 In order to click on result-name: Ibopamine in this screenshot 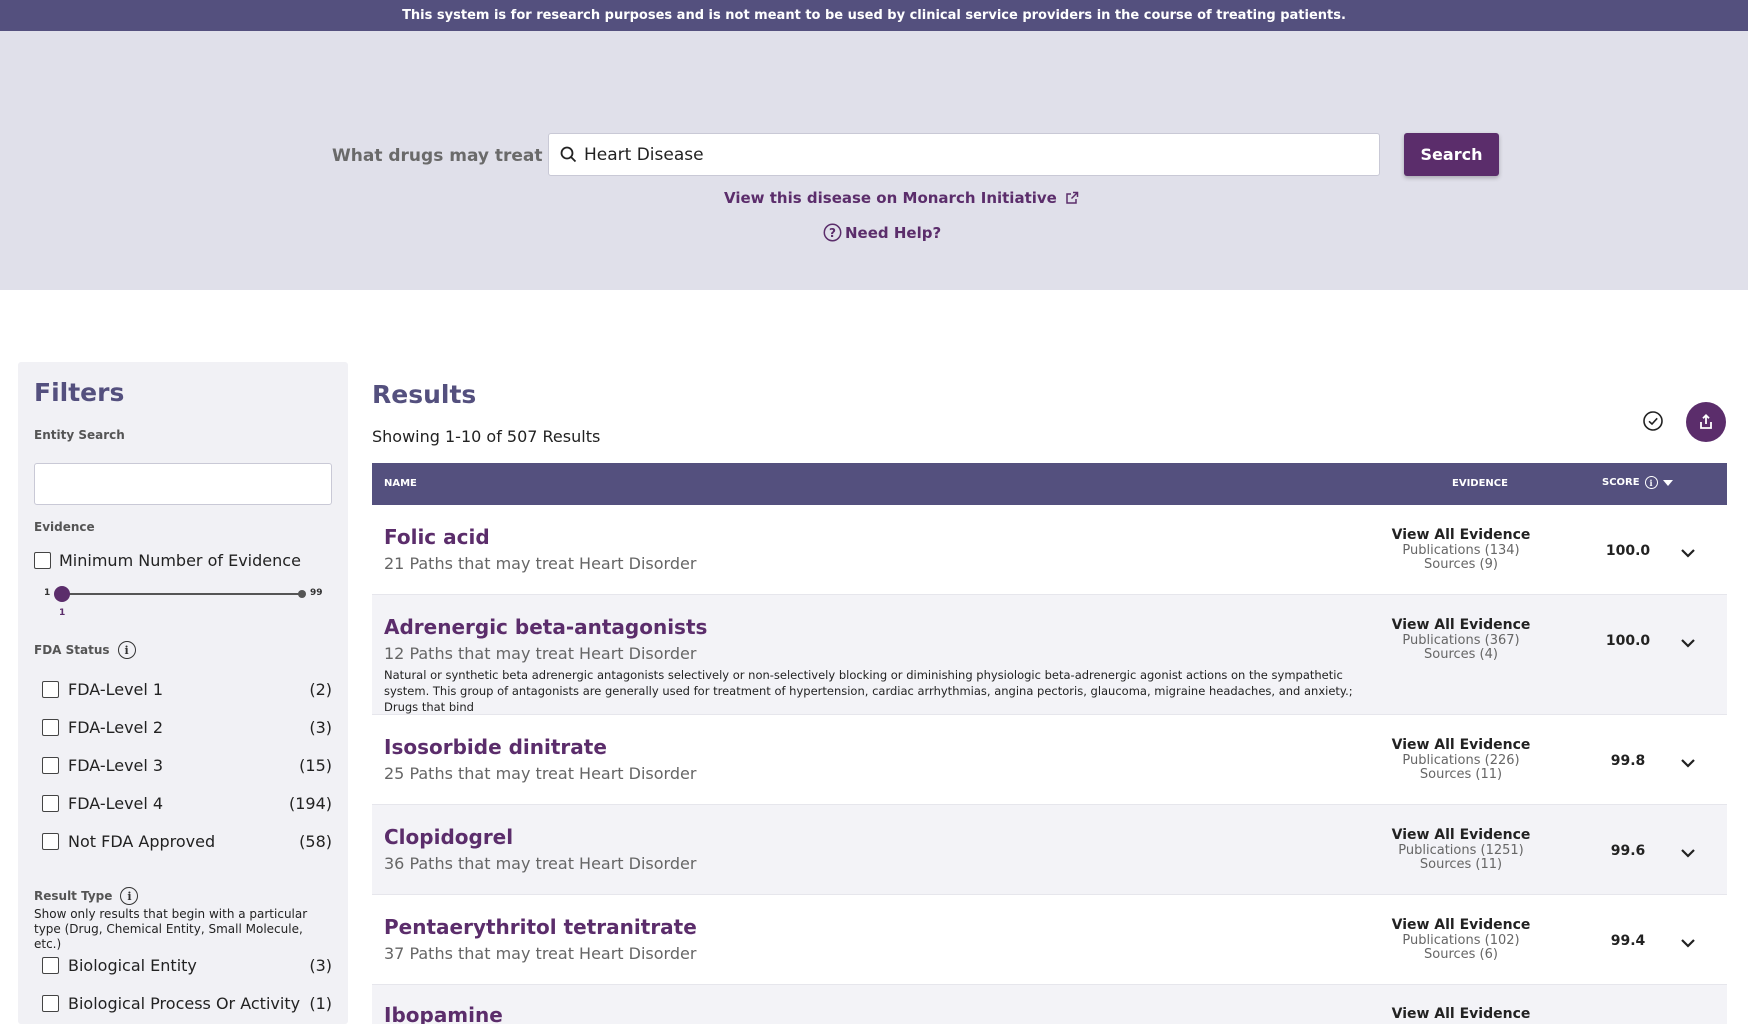, I will do `click(443, 1013)`.